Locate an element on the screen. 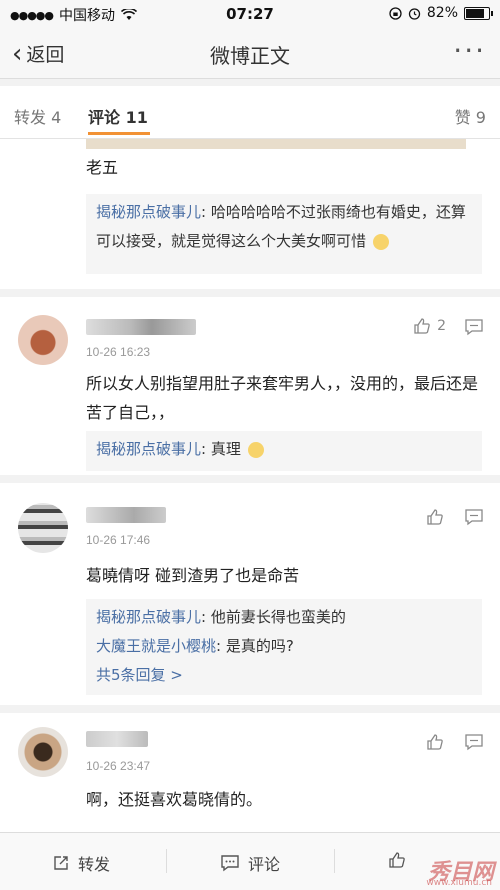  reply-text: : 真理 is located at coordinates (221, 449).